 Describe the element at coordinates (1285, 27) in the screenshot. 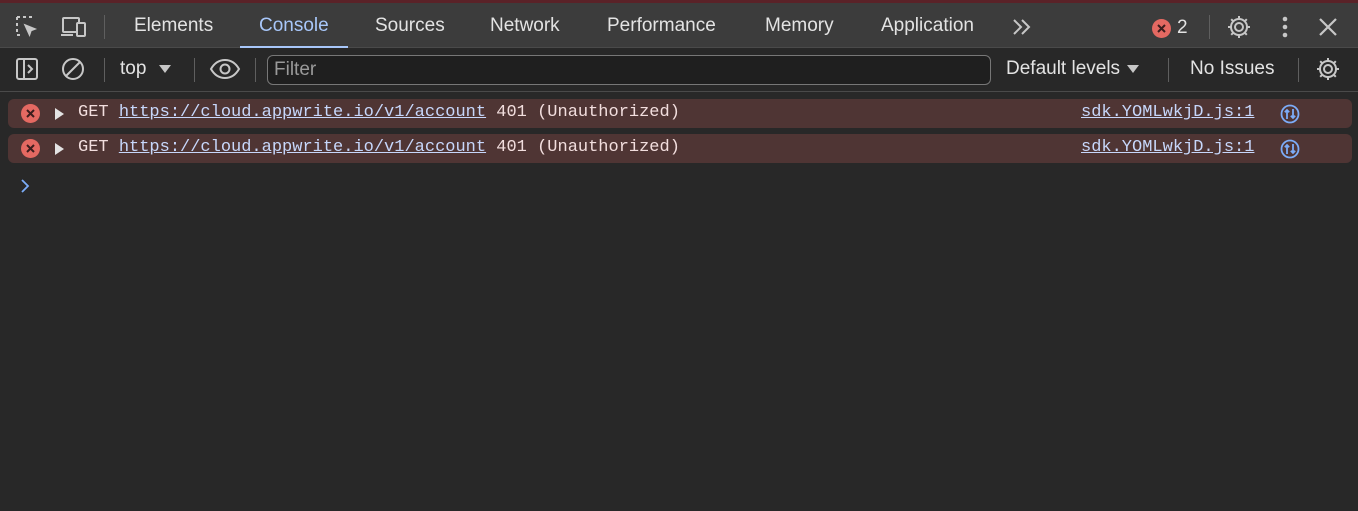

I see `kebab-menu-icon` at that location.